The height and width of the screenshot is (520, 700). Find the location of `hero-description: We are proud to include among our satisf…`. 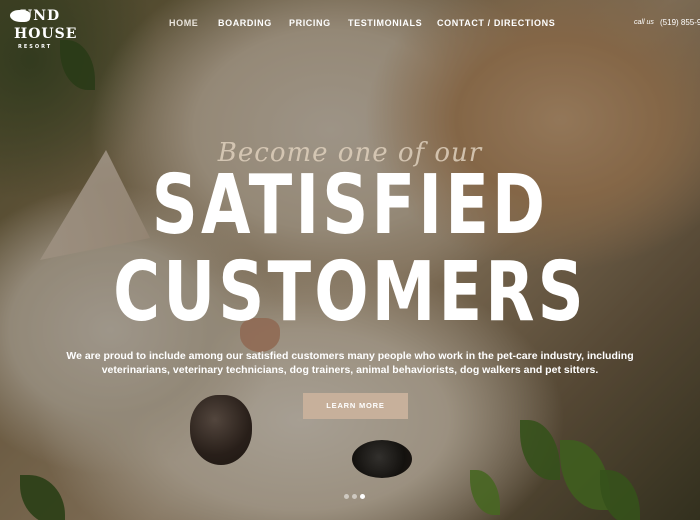

hero-description: We are proud to include among our satisf… is located at coordinates (350, 363).